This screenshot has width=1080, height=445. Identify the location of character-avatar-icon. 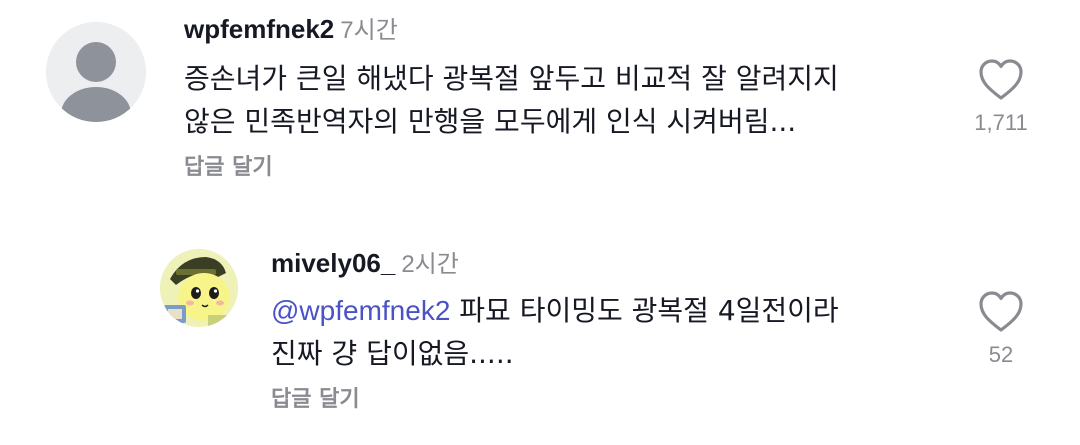
(199, 288).